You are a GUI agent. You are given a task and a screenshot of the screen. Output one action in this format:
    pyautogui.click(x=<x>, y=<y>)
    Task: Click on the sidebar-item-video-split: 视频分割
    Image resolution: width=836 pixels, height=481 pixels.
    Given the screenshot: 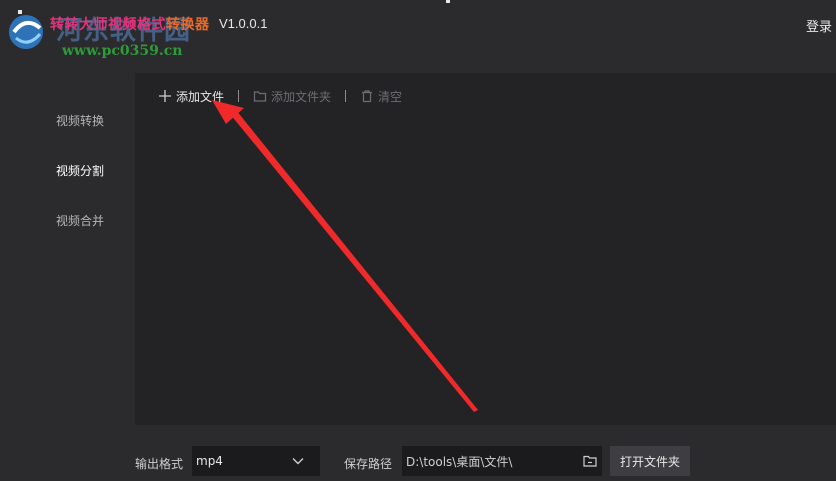 What is the action you would take?
    pyautogui.click(x=80, y=170)
    